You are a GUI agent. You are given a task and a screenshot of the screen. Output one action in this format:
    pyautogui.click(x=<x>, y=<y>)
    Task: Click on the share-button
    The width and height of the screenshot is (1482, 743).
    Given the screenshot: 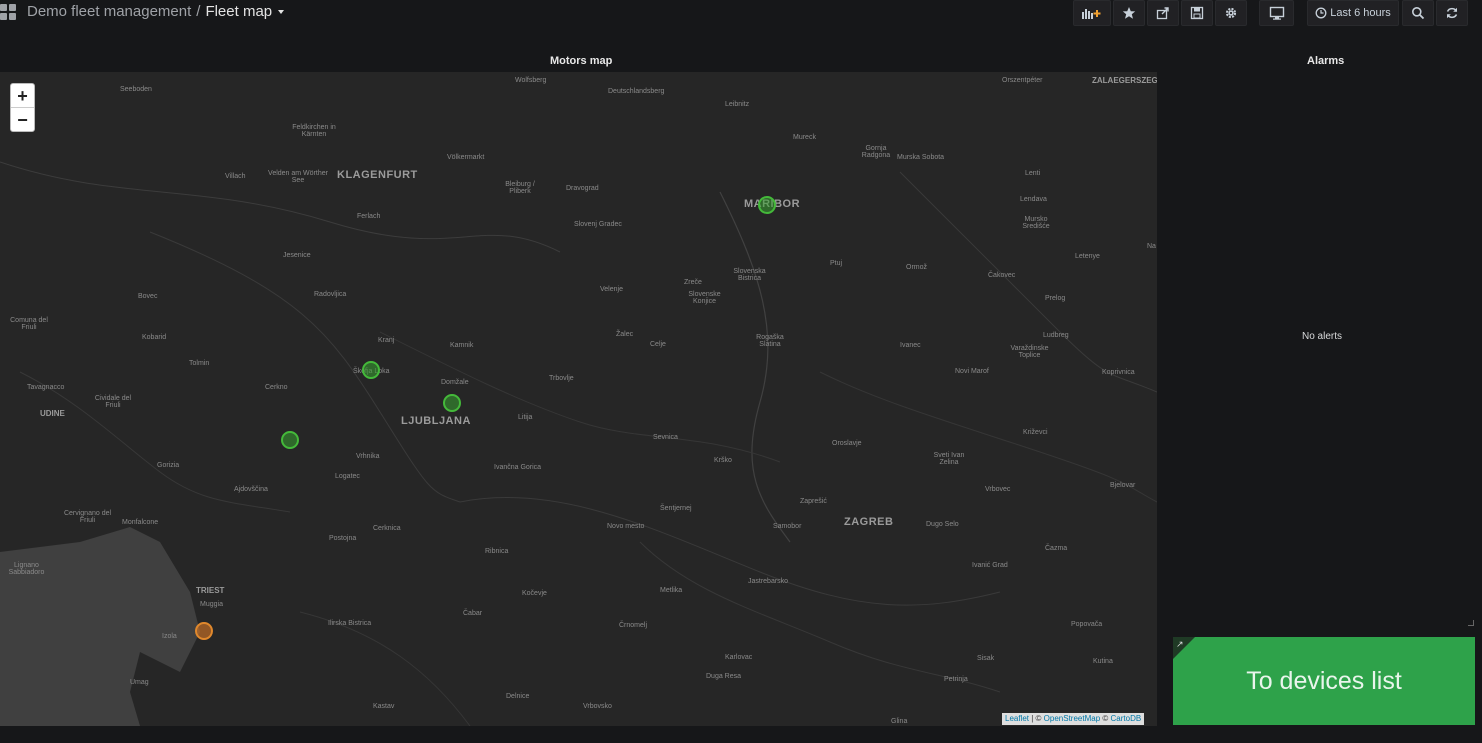 What is the action you would take?
    pyautogui.click(x=1163, y=13)
    